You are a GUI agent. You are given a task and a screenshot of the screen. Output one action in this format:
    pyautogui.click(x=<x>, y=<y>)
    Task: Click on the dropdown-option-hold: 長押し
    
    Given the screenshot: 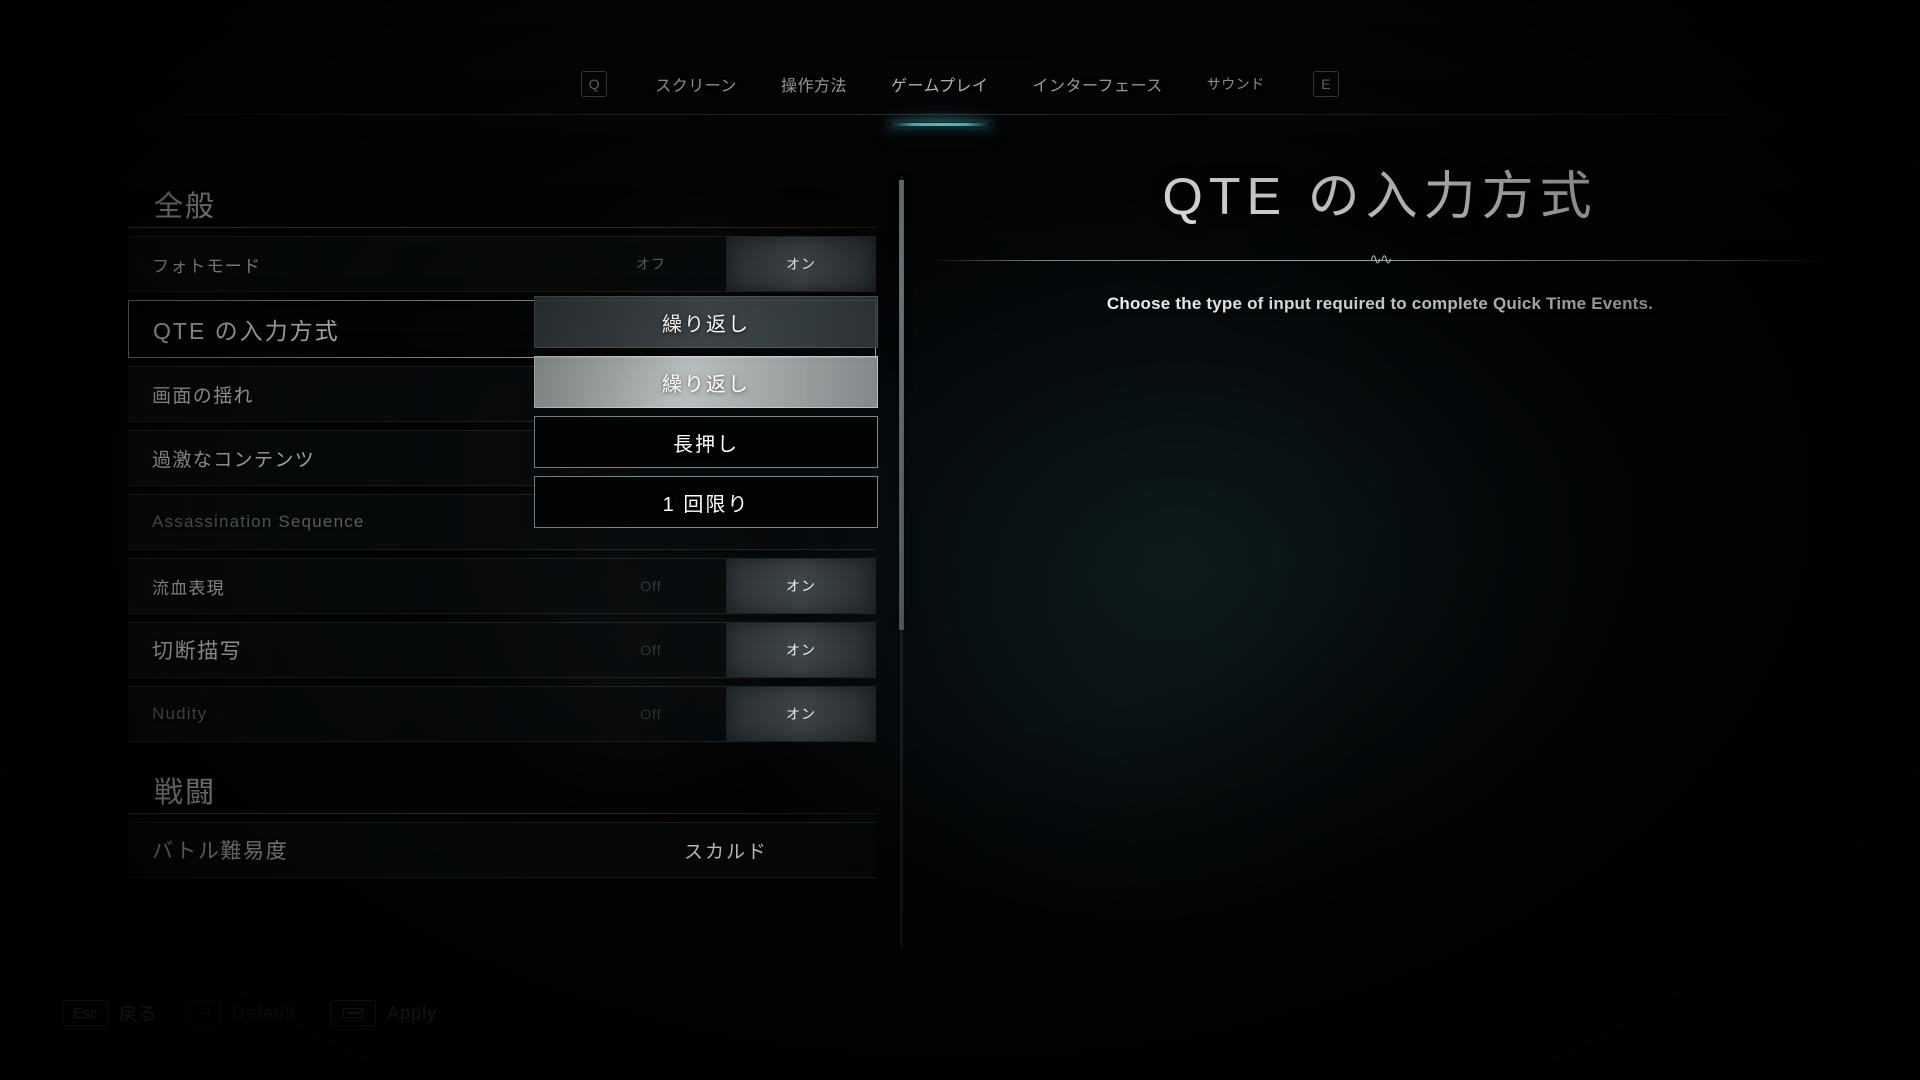 What is the action you would take?
    pyautogui.click(x=706, y=442)
    